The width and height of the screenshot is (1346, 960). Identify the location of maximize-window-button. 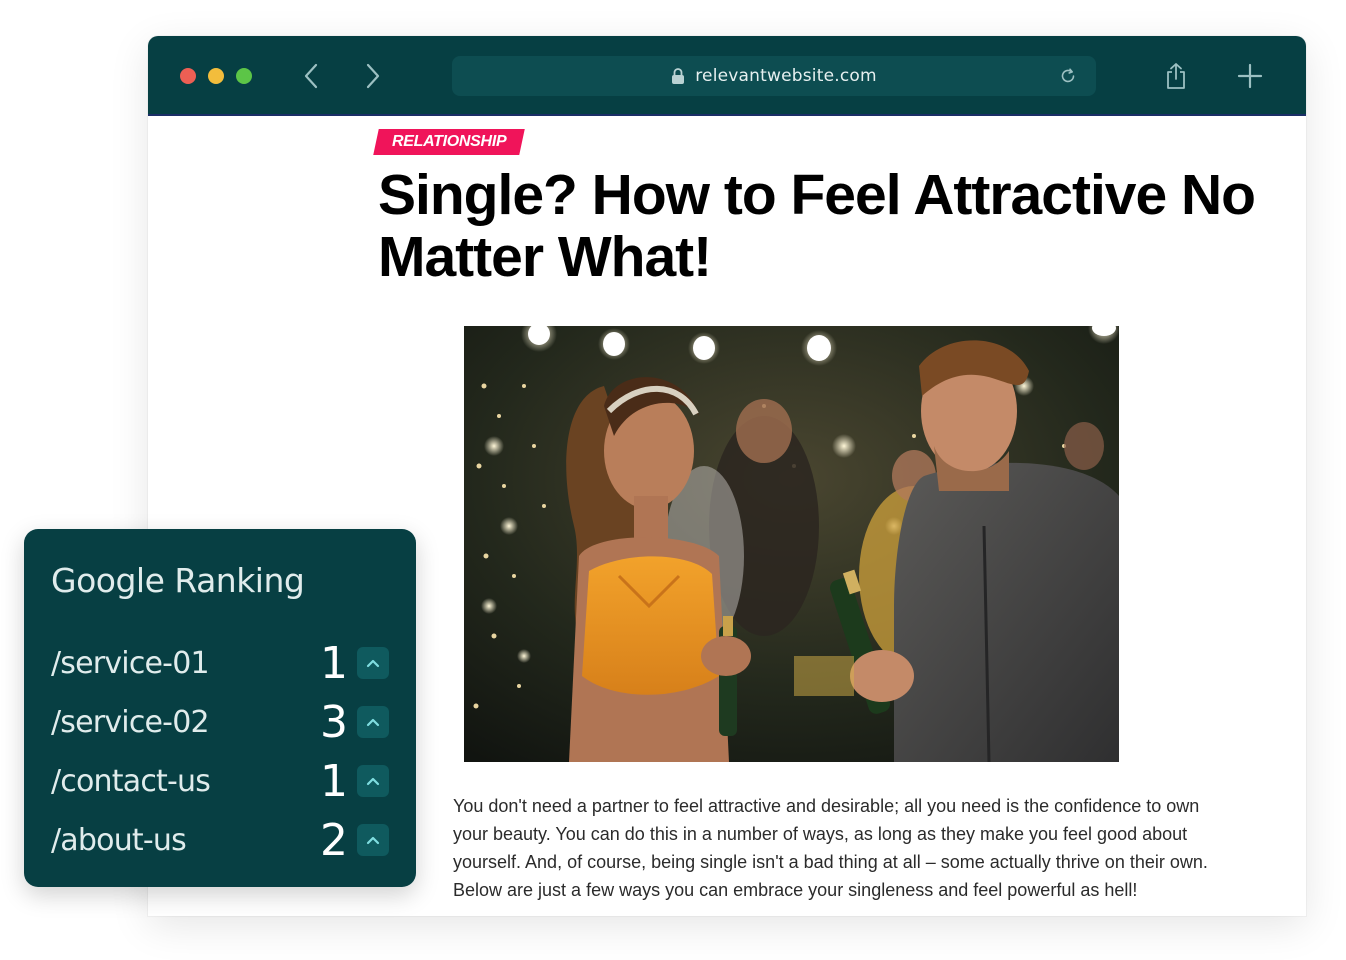
(244, 76).